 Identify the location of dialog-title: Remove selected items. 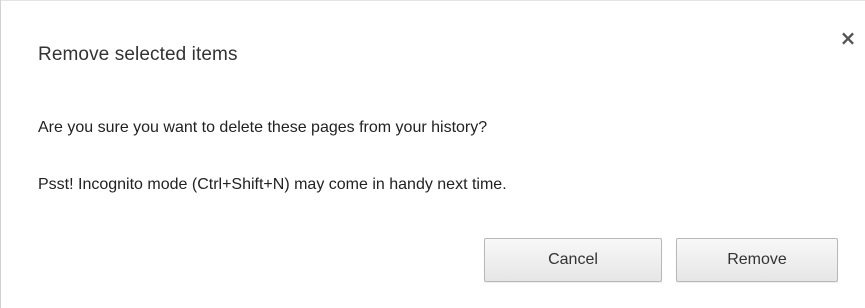
(138, 54).